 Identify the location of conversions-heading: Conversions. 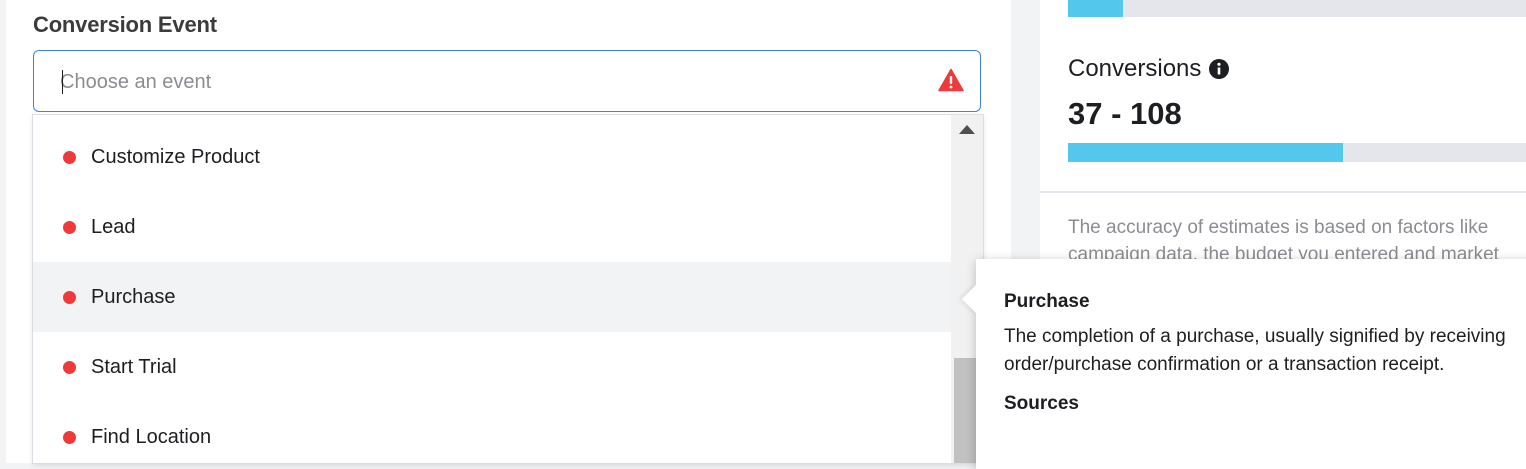
(1149, 69).